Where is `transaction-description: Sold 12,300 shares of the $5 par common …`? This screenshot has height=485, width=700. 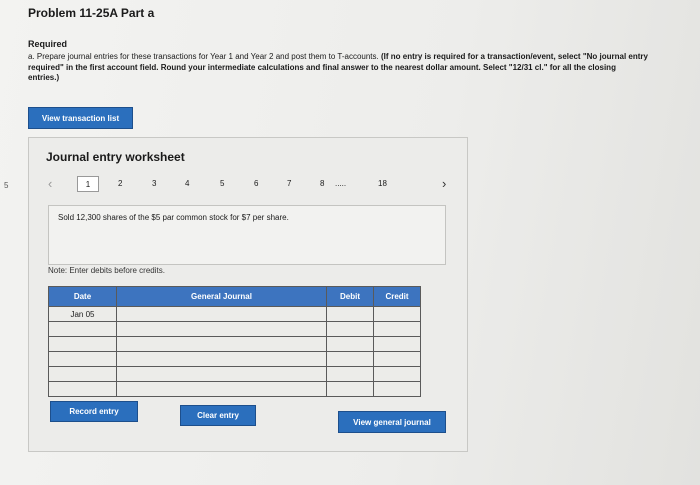
transaction-description: Sold 12,300 shares of the $5 par common … is located at coordinates (173, 217).